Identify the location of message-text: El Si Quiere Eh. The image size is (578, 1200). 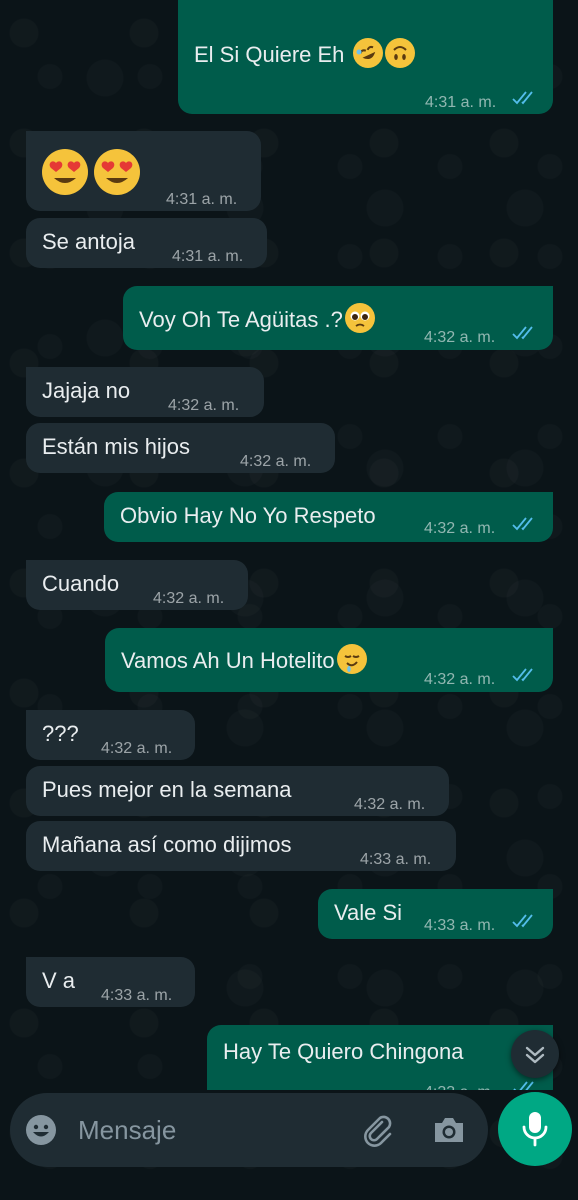
(269, 54).